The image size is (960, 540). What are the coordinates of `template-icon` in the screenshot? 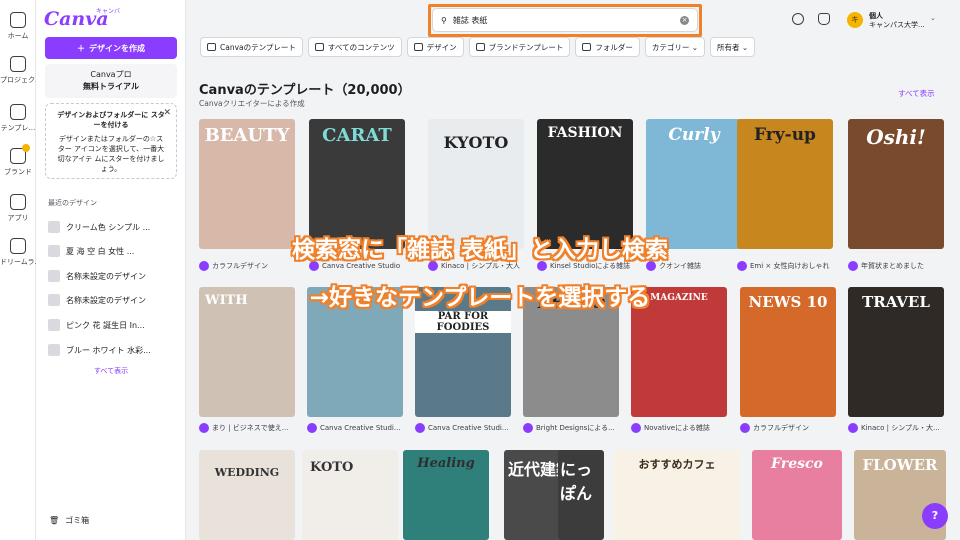 It's located at (211, 47).